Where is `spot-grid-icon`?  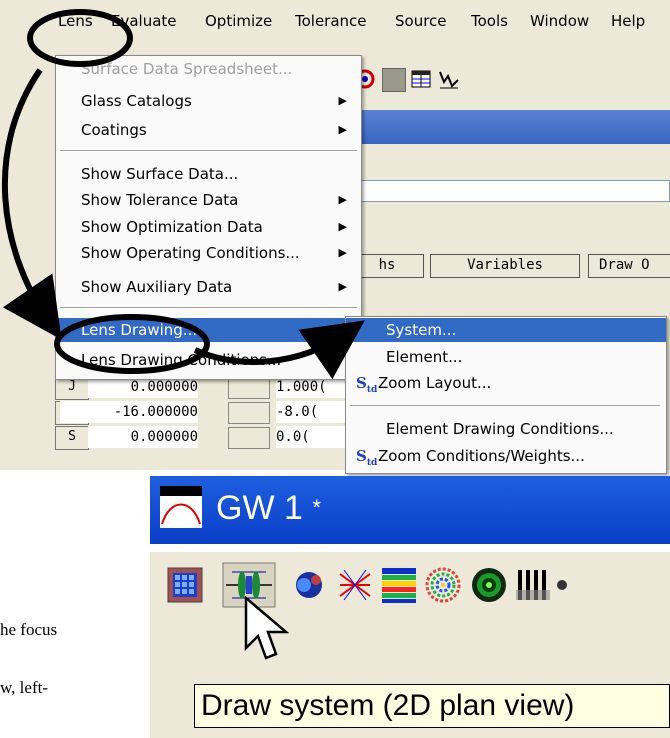 spot-grid-icon is located at coordinates (185, 585).